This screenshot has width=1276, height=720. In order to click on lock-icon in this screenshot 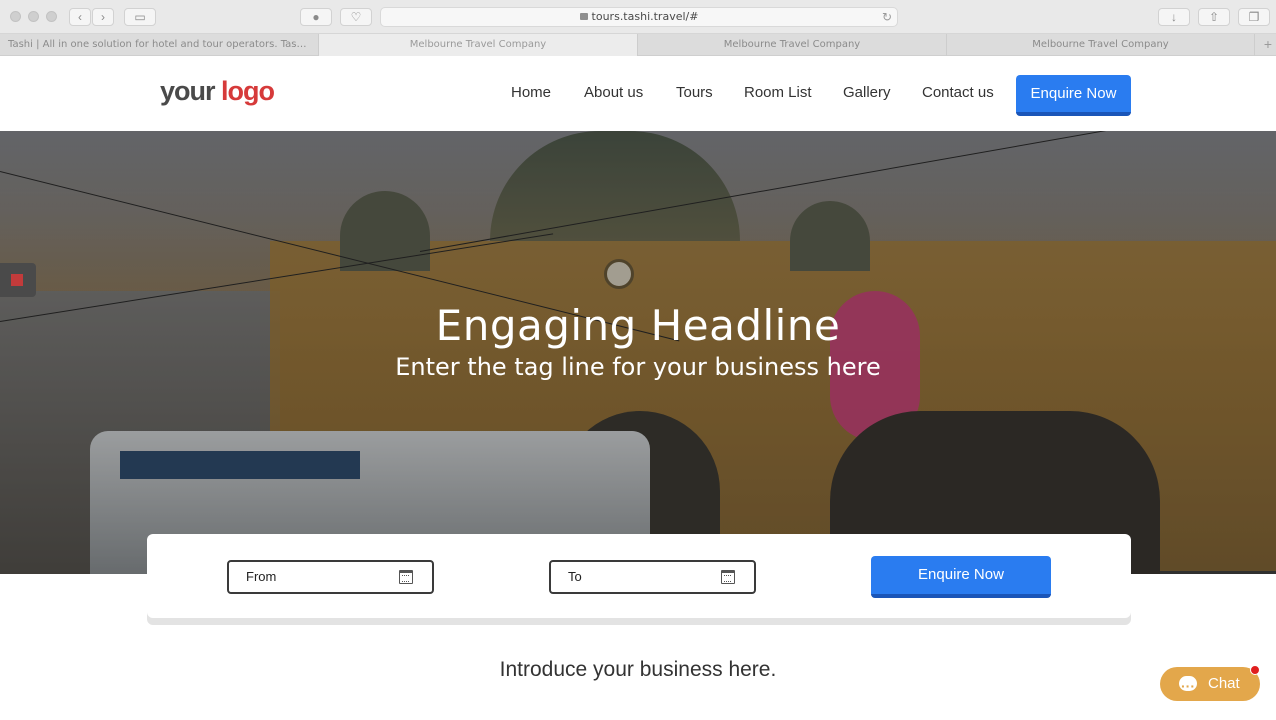, I will do `click(583, 16)`.